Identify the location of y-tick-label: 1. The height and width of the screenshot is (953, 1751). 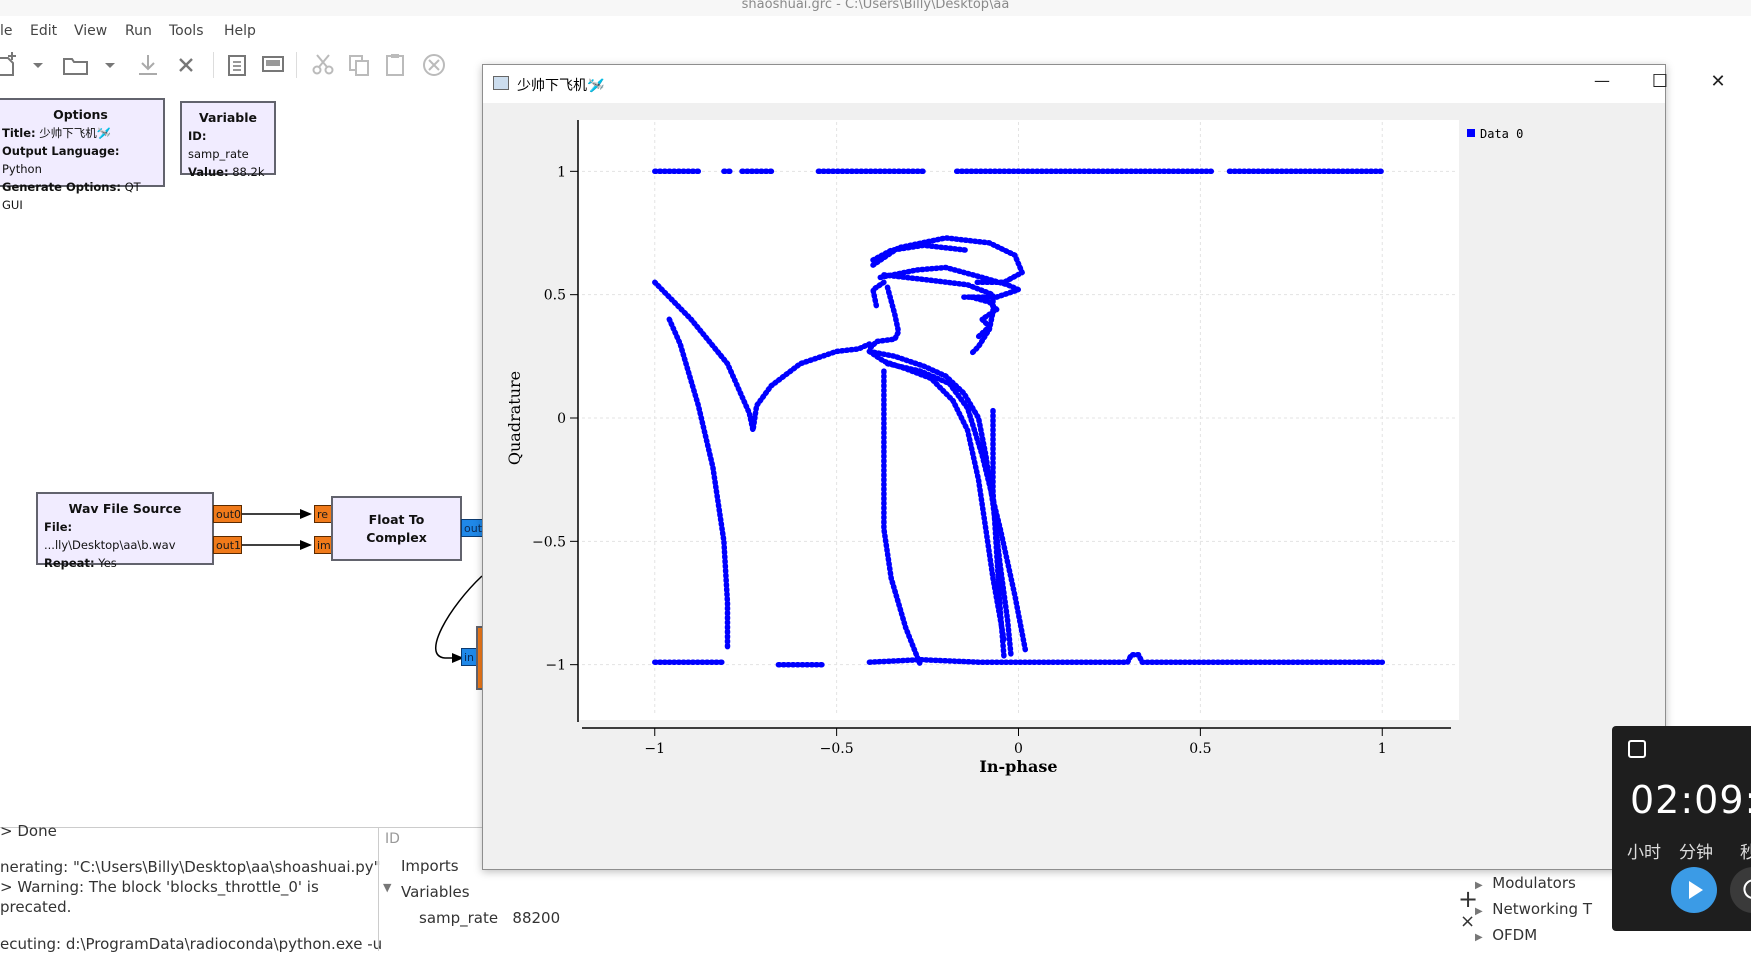
(561, 172).